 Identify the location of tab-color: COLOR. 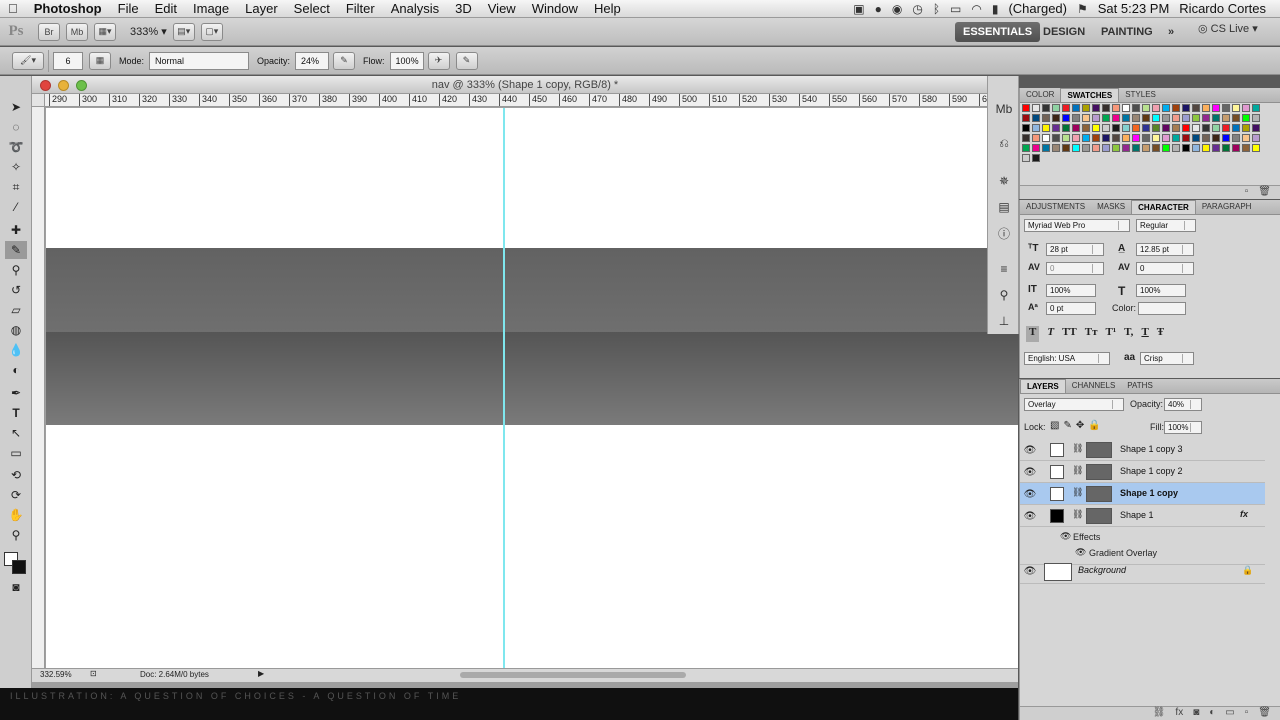
(1040, 95).